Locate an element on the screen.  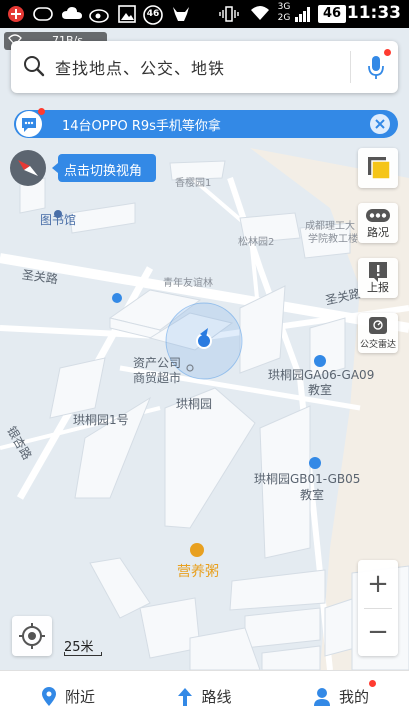
report-button: 上报 is located at coordinates (378, 278).